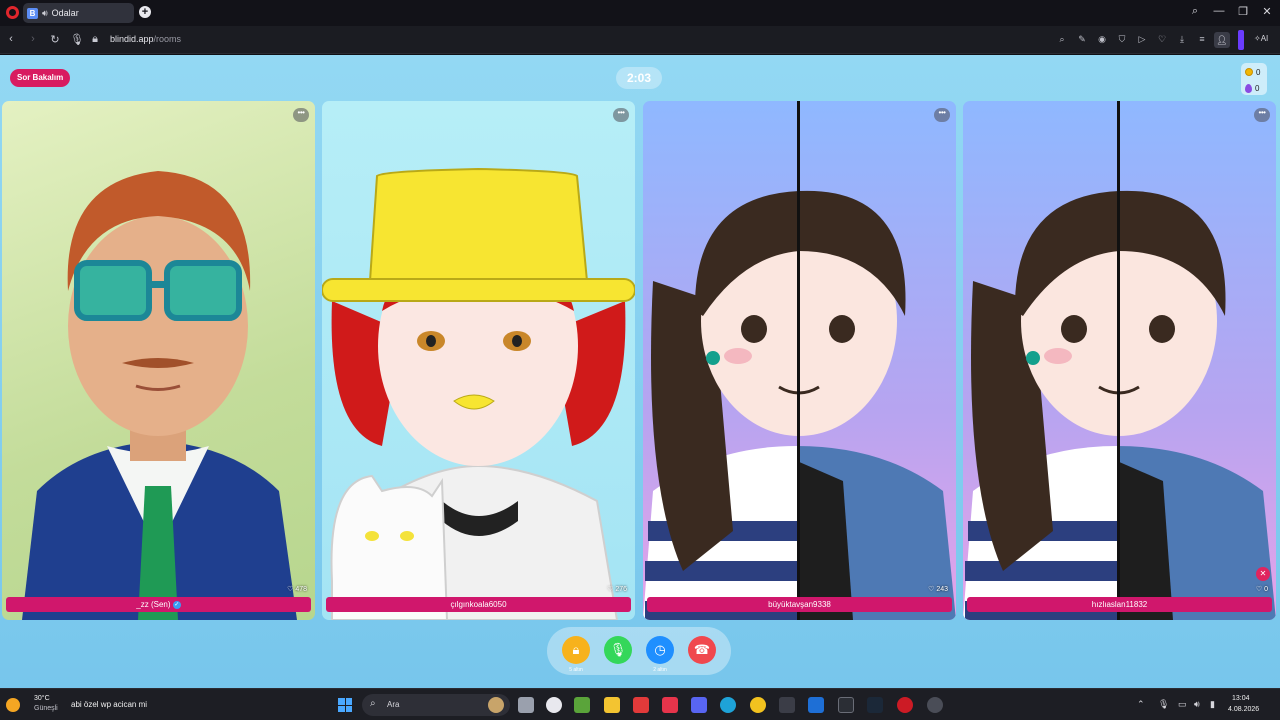 This screenshot has height=720, width=1280. Describe the element at coordinates (1202, 39) in the screenshot. I see `menu-icon: ≡` at that location.